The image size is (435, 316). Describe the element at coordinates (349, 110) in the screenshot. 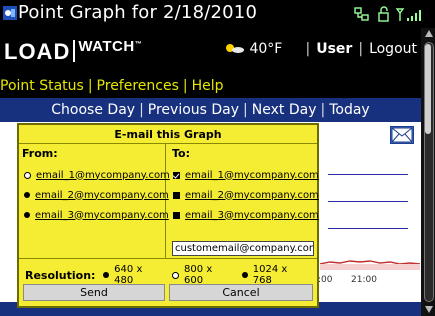

I see `today-link: Today` at that location.